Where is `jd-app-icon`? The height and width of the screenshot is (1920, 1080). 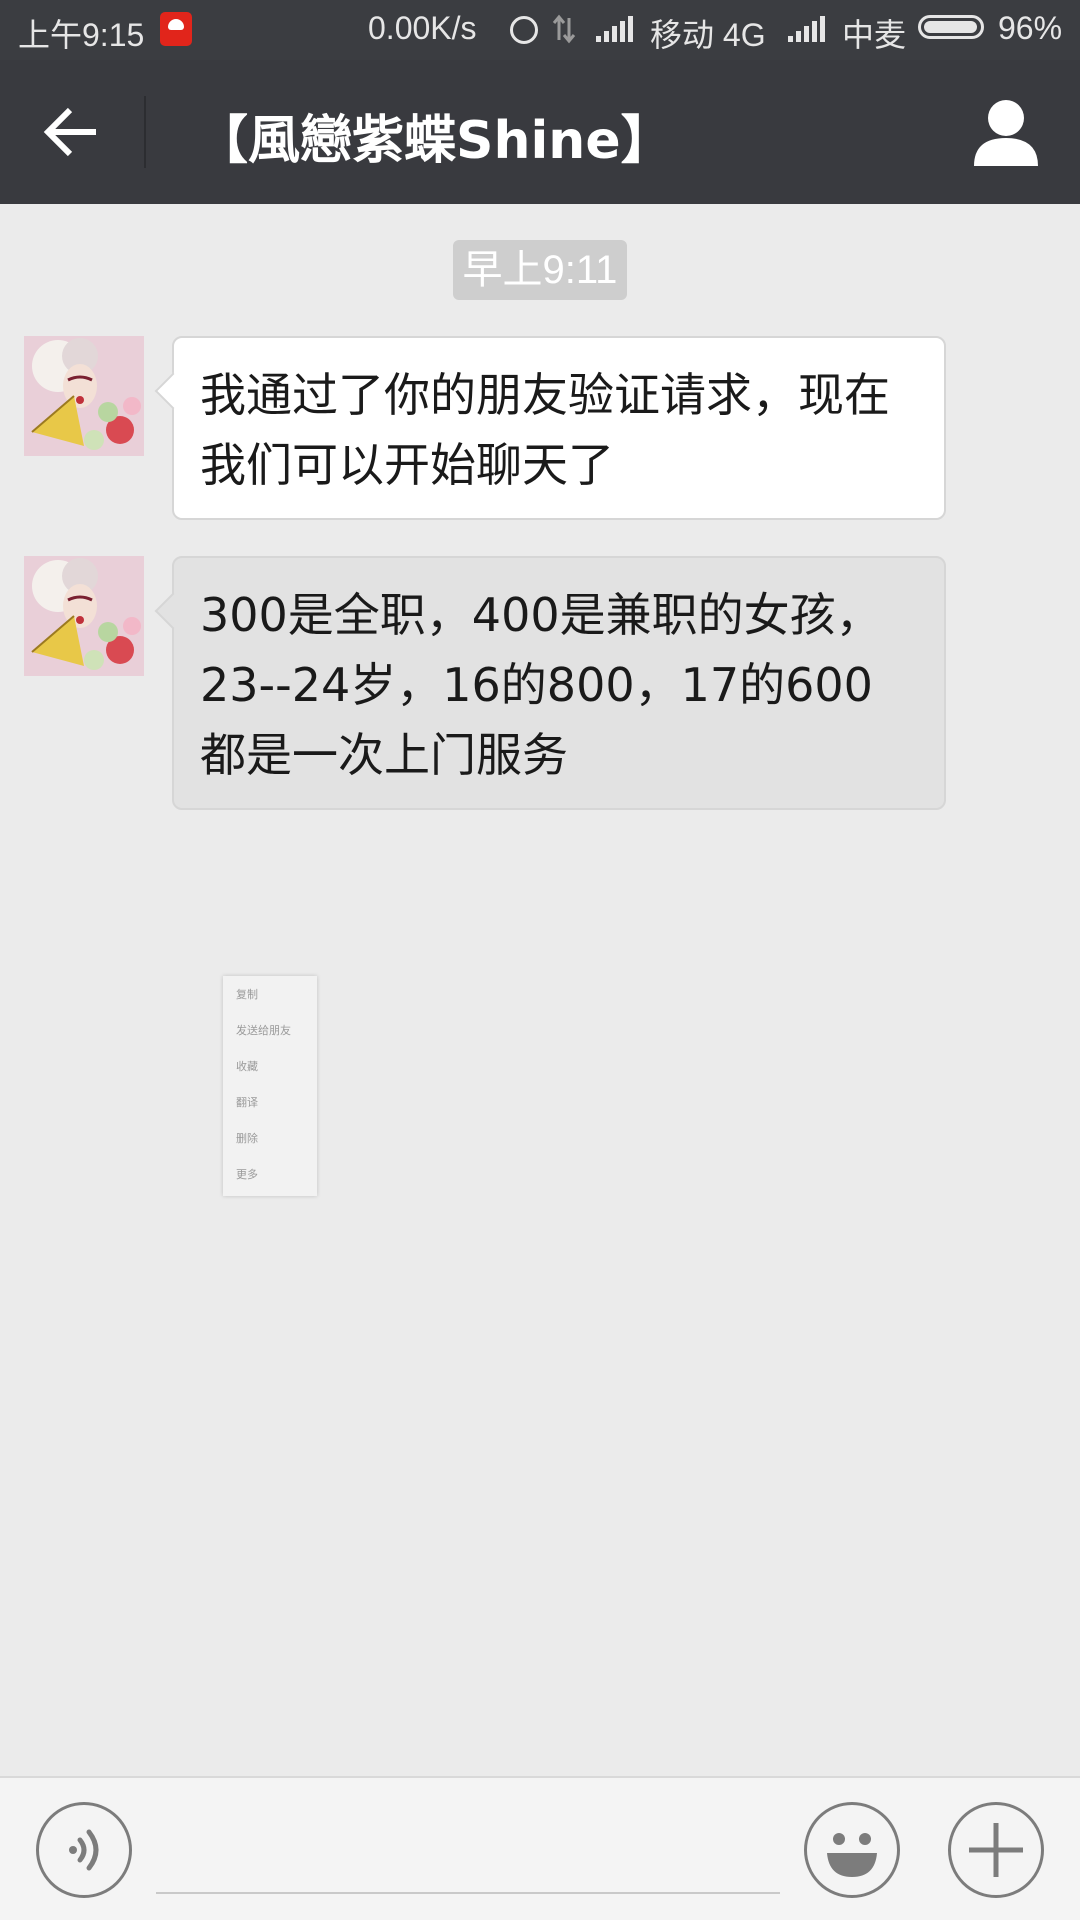
jd-app-icon is located at coordinates (176, 29).